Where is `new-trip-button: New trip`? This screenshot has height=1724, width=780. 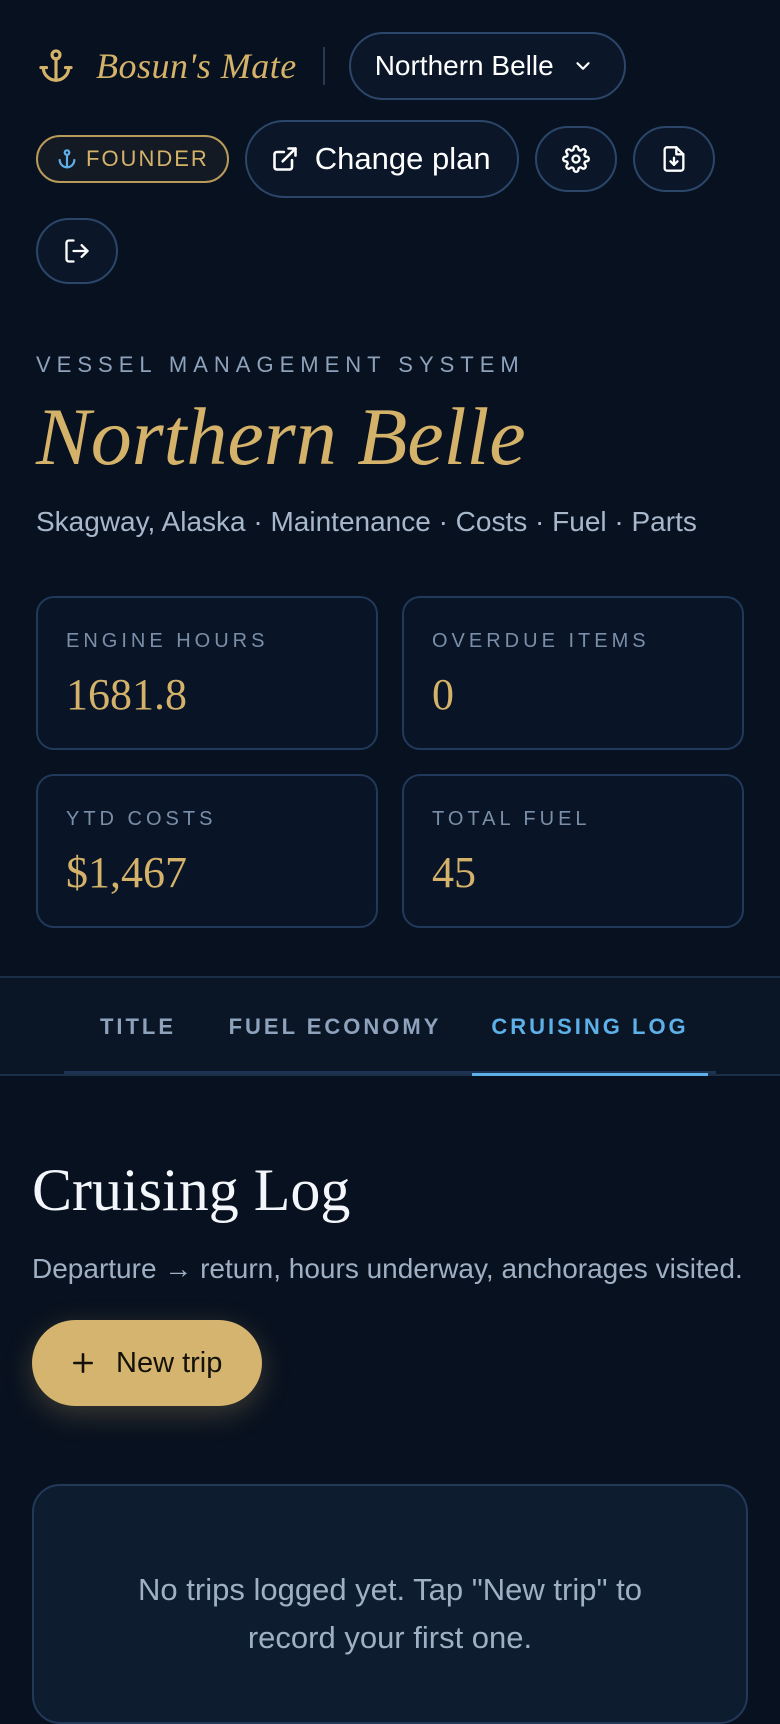 new-trip-button: New trip is located at coordinates (147, 1363).